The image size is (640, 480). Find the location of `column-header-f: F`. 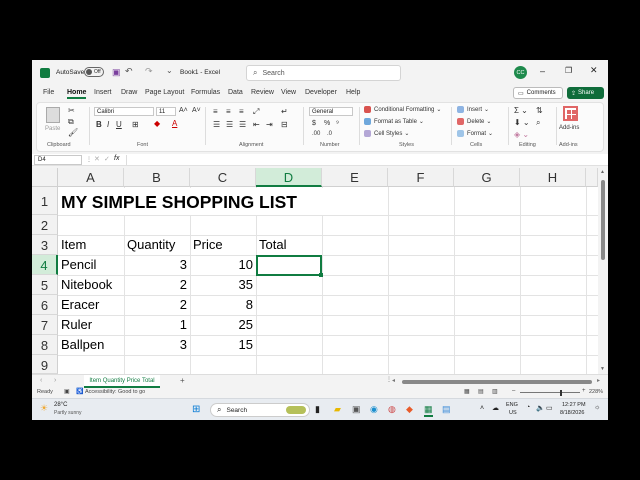

column-header-f: F is located at coordinates (421, 177).